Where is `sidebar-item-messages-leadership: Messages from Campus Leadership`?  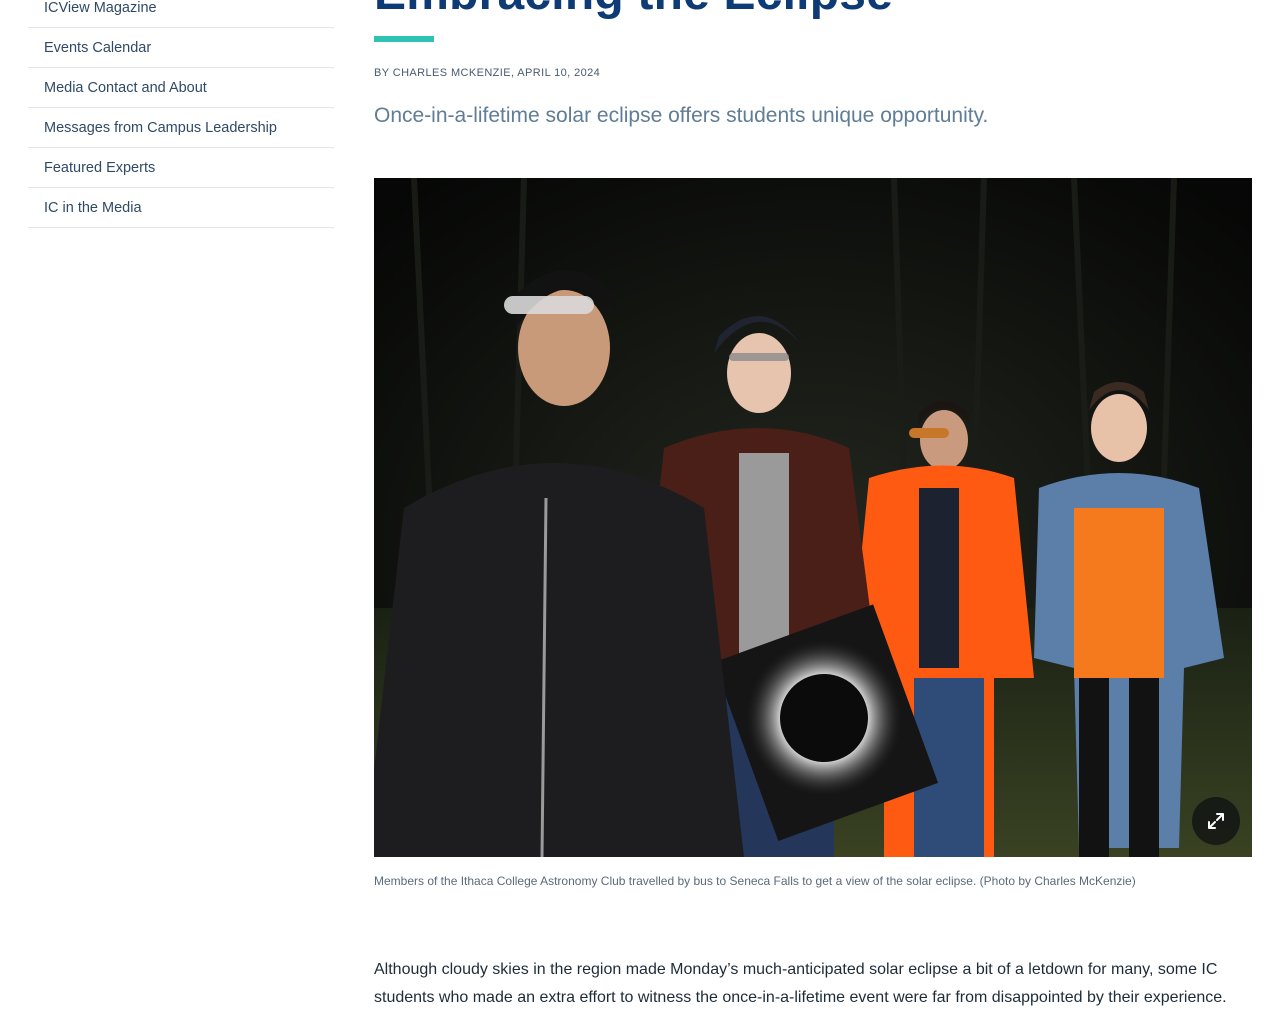 sidebar-item-messages-leadership: Messages from Campus Leadership is located at coordinates (181, 128).